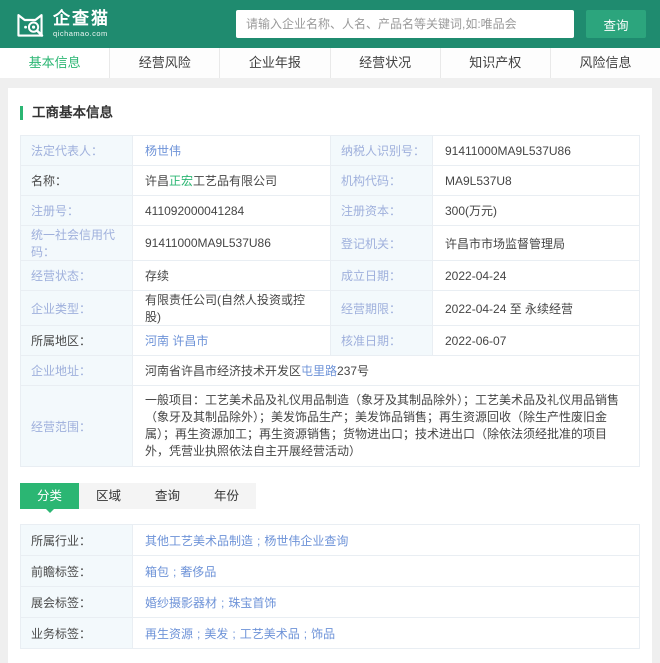 The image size is (660, 663). Describe the element at coordinates (536, 210) in the screenshot. I see `reg-capital-value: 300(万元)` at that location.